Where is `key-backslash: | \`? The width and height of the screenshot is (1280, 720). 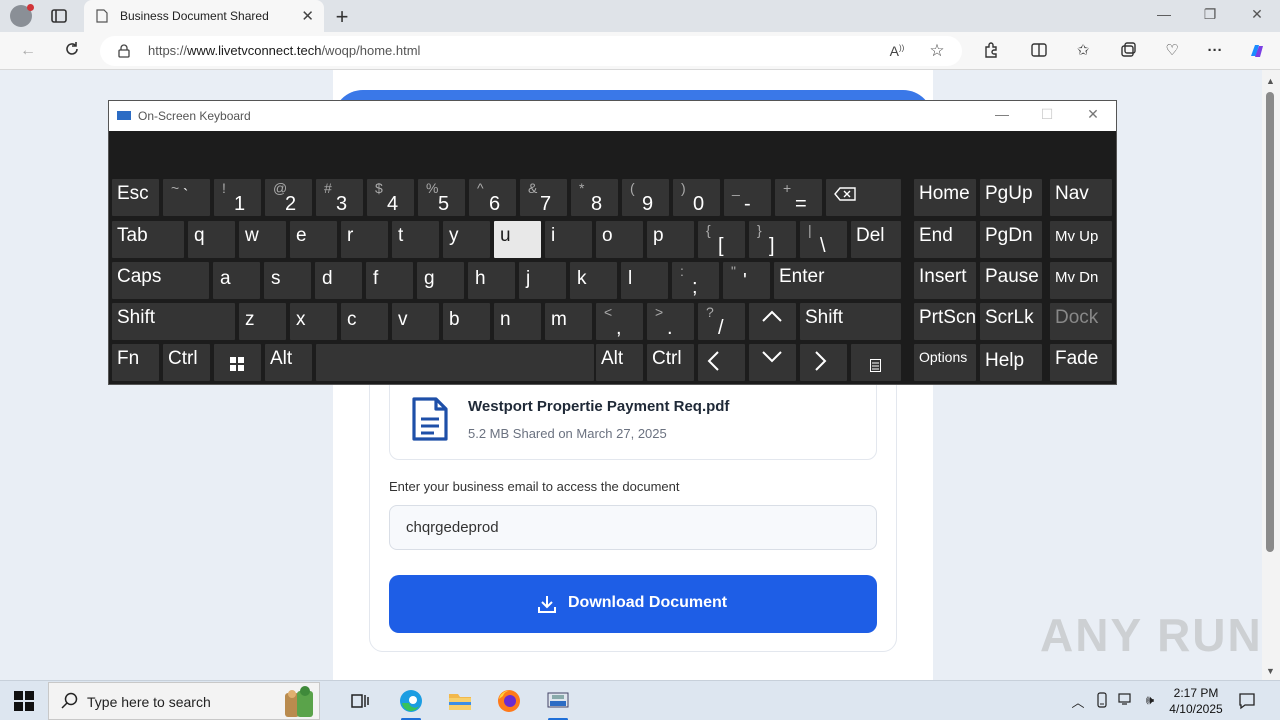 key-backslash: | \ is located at coordinates (823, 239).